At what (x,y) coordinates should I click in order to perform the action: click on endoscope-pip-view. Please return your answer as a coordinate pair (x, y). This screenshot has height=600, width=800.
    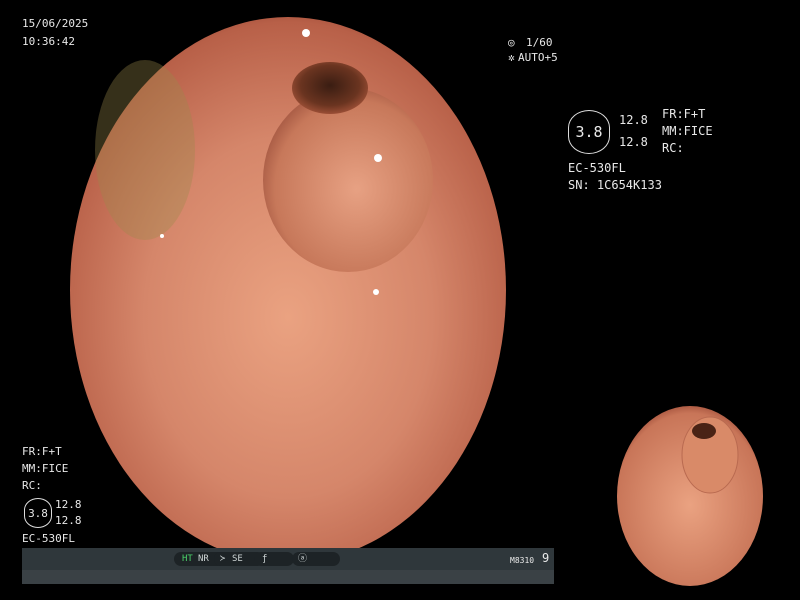
    Looking at the image, I should click on (690, 496).